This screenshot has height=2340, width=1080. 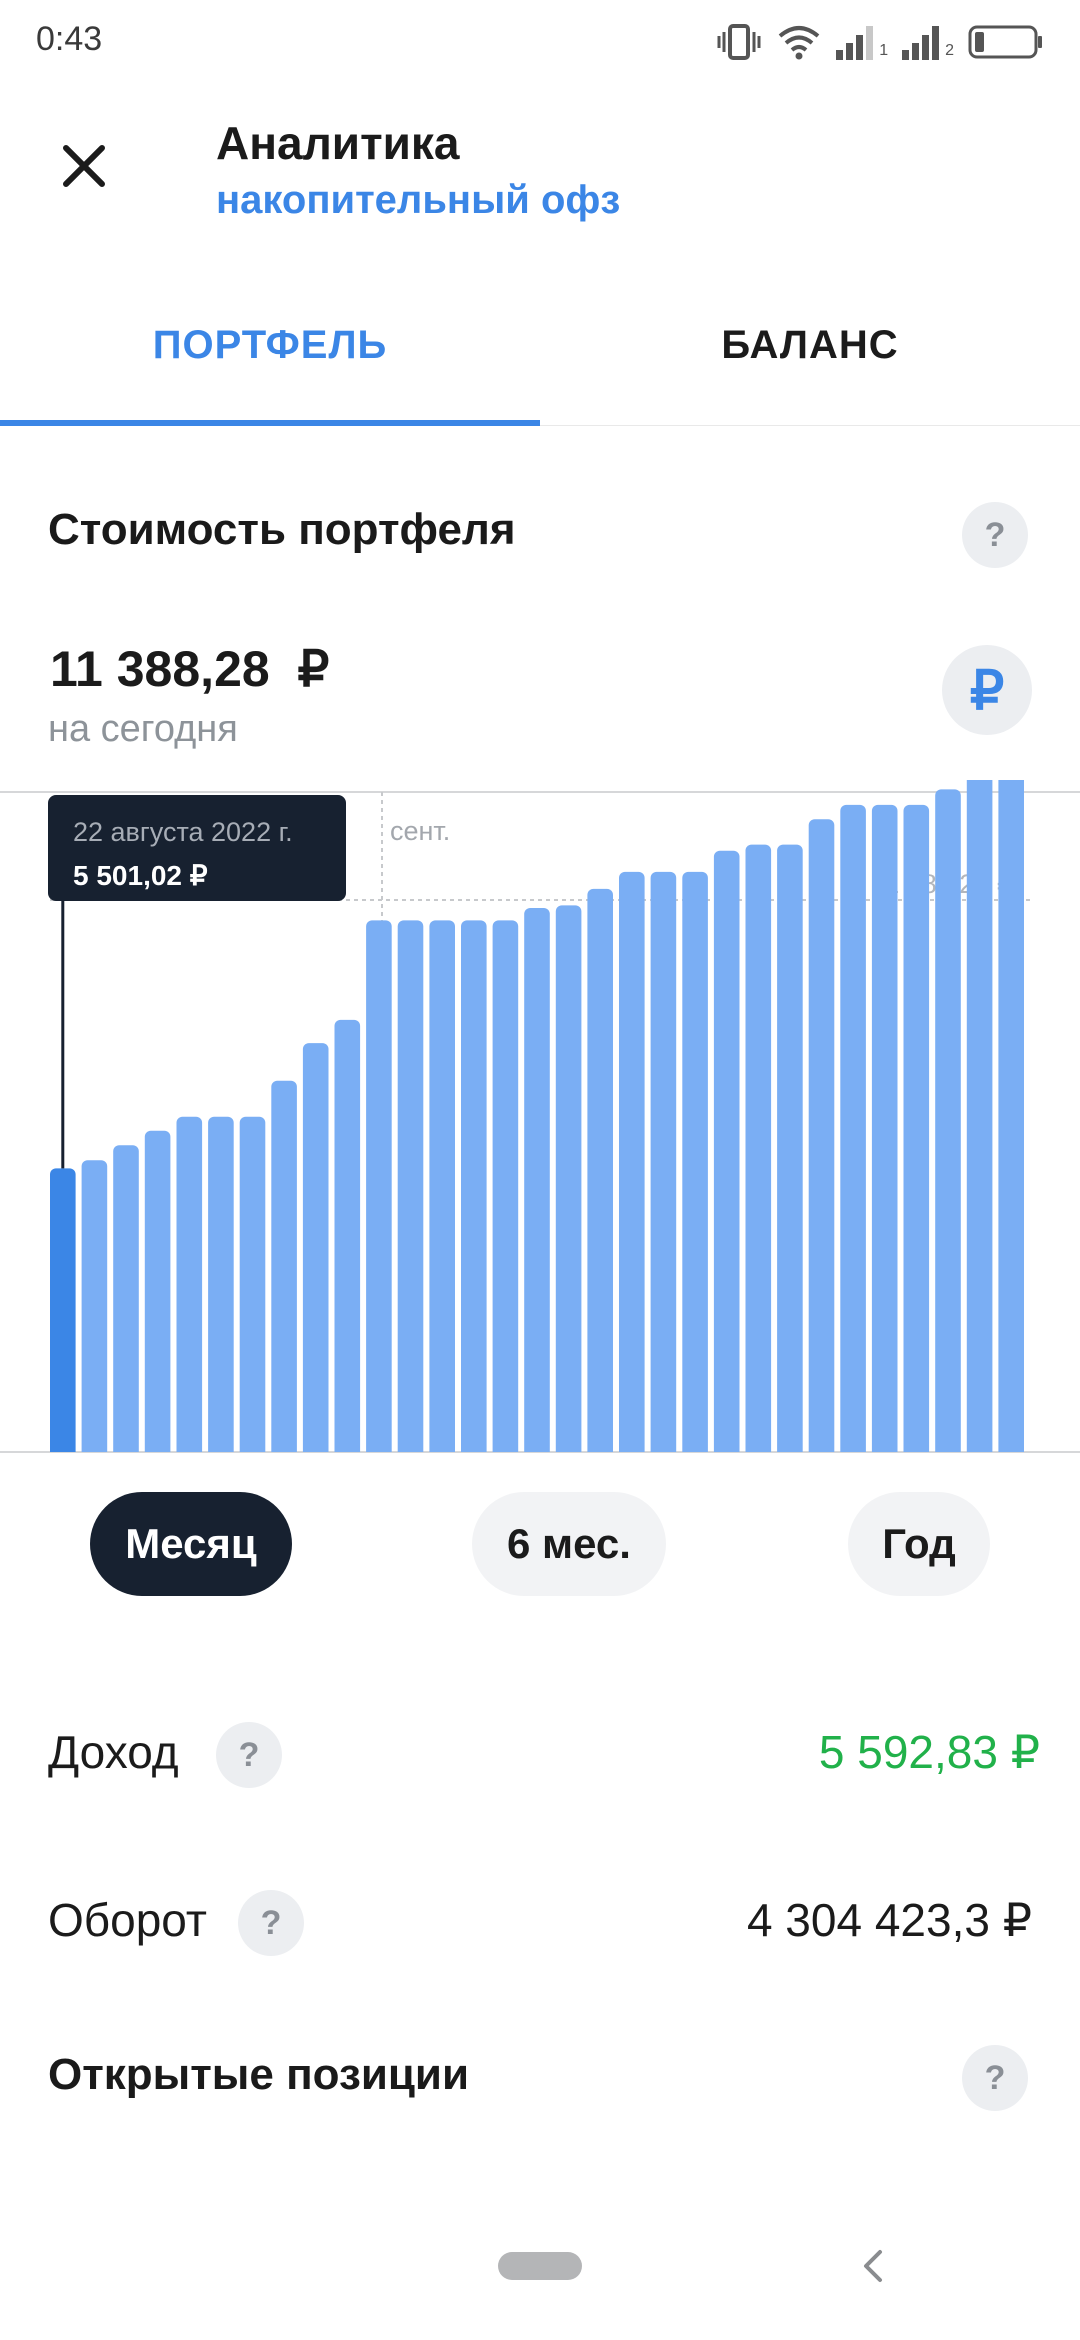 What do you see at coordinates (69, 39) in the screenshot?
I see `status-time: 0:43` at bounding box center [69, 39].